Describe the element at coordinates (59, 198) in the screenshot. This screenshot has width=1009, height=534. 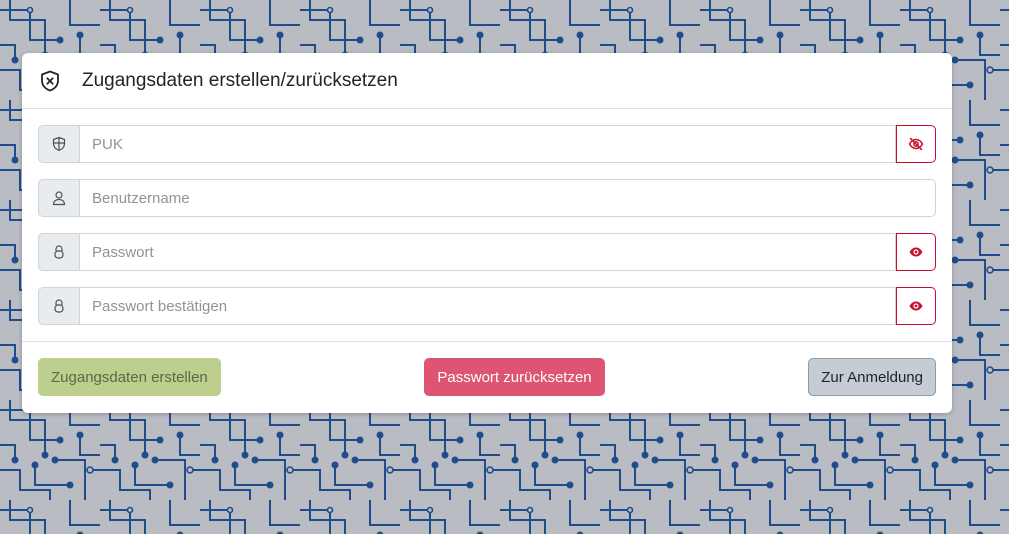
I see `person-icon` at that location.